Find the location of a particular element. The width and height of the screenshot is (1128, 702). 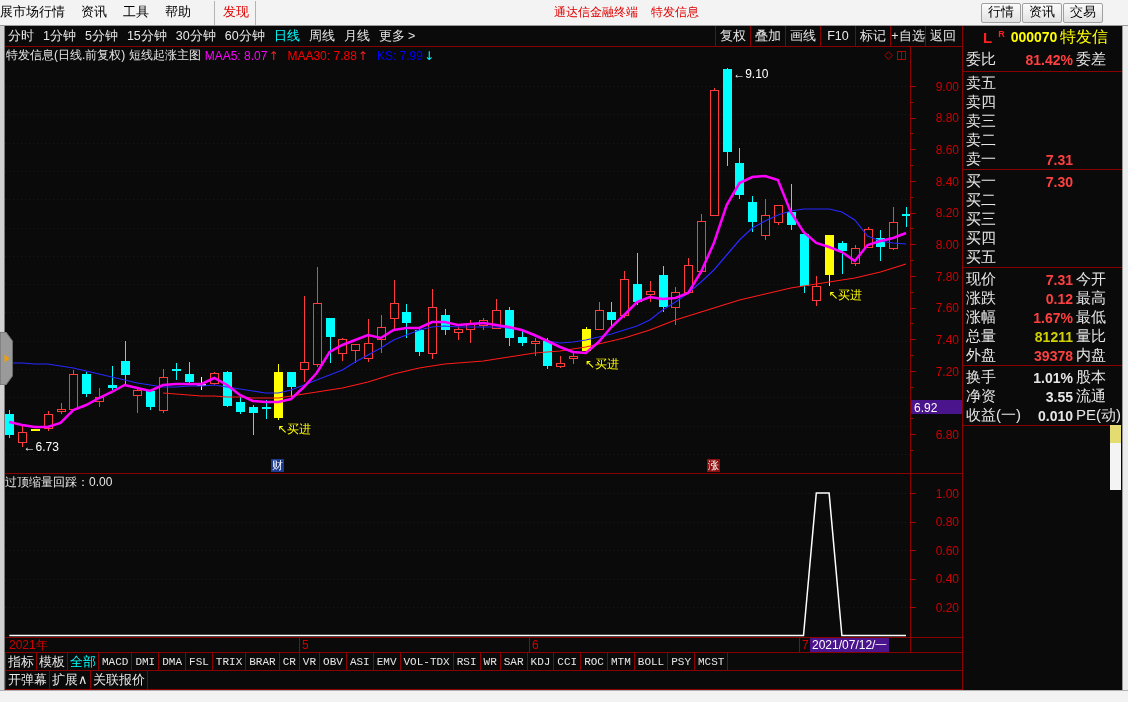

menu-item: 发现 is located at coordinates (235, 12).